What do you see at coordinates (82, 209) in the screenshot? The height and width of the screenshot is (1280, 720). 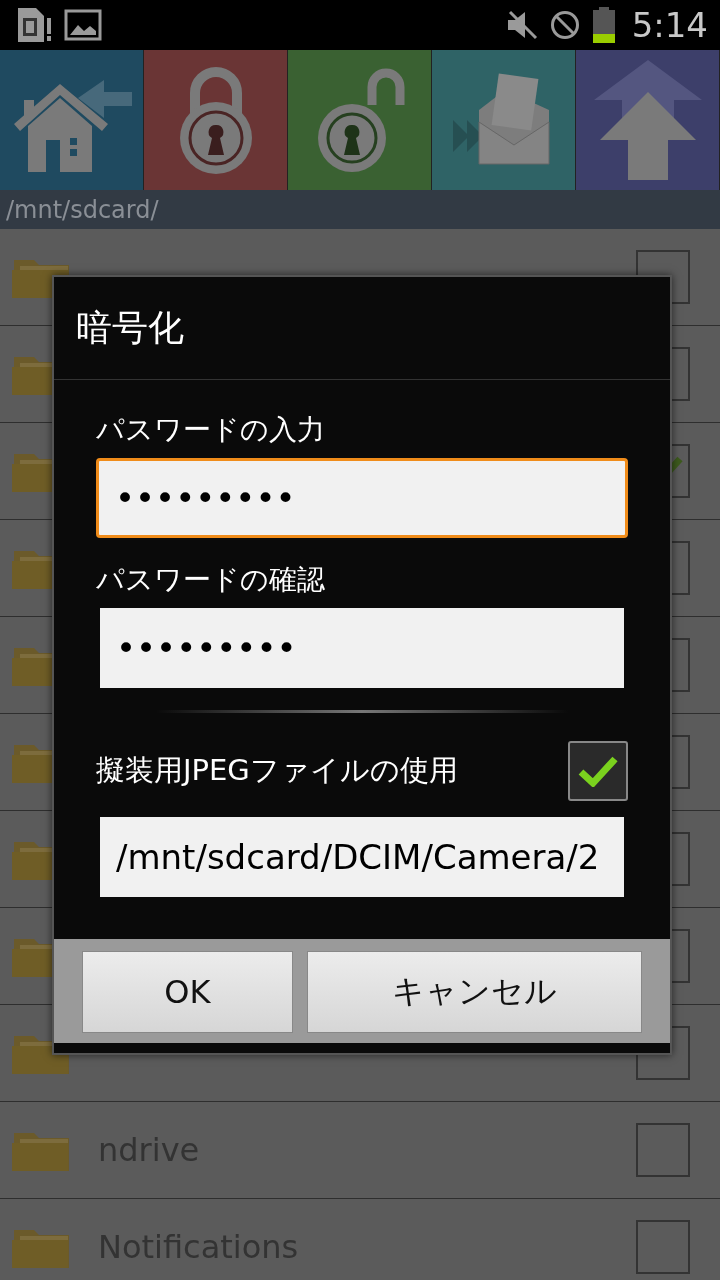 I see `path-text: /mnt/sdcard/` at bounding box center [82, 209].